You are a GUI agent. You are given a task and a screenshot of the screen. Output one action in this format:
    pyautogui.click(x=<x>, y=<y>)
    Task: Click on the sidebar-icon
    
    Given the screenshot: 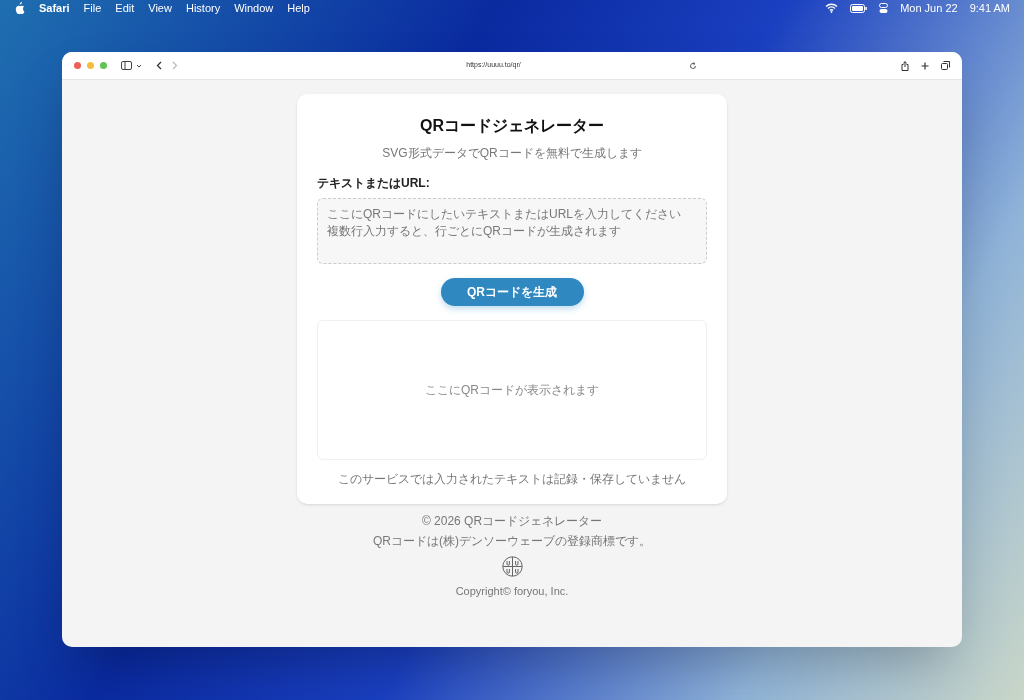 What is the action you would take?
    pyautogui.click(x=126, y=65)
    